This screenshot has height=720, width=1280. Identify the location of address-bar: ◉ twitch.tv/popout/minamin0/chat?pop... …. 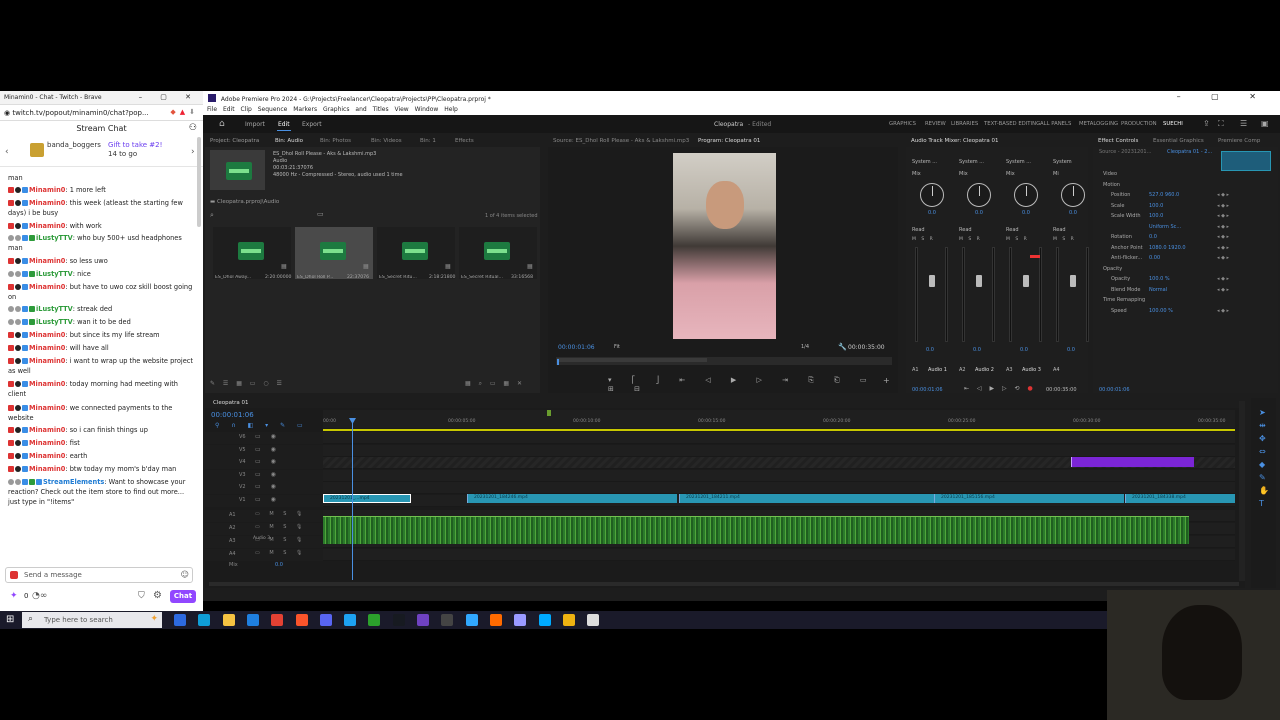
(101, 113).